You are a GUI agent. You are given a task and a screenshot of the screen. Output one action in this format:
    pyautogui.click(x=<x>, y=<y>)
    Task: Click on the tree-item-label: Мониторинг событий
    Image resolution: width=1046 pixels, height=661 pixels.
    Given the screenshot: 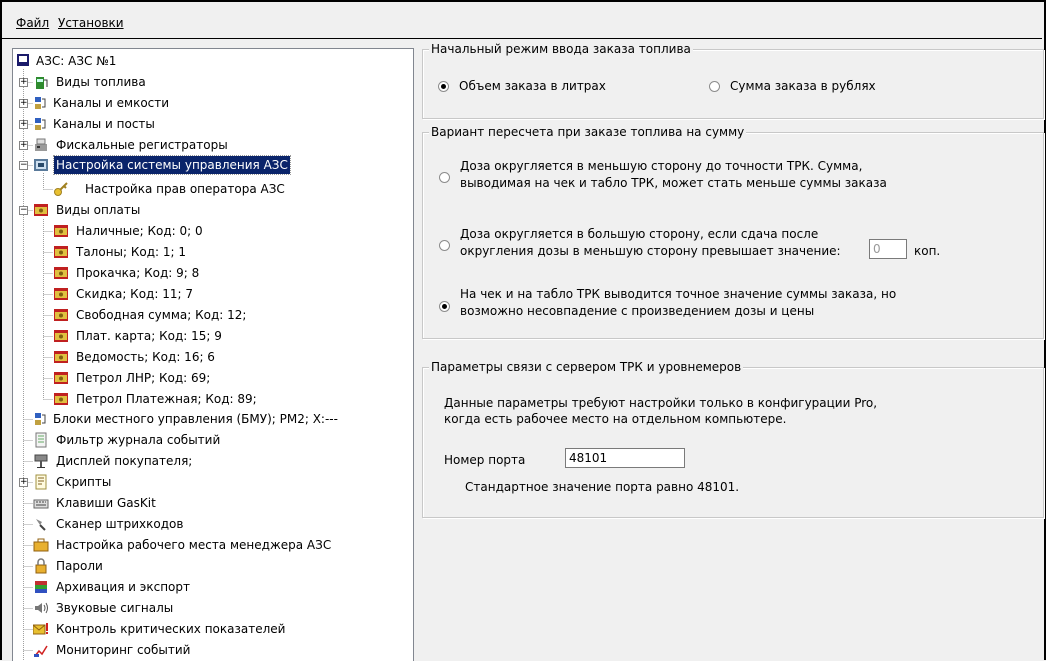 What is the action you would take?
    pyautogui.click(x=123, y=650)
    